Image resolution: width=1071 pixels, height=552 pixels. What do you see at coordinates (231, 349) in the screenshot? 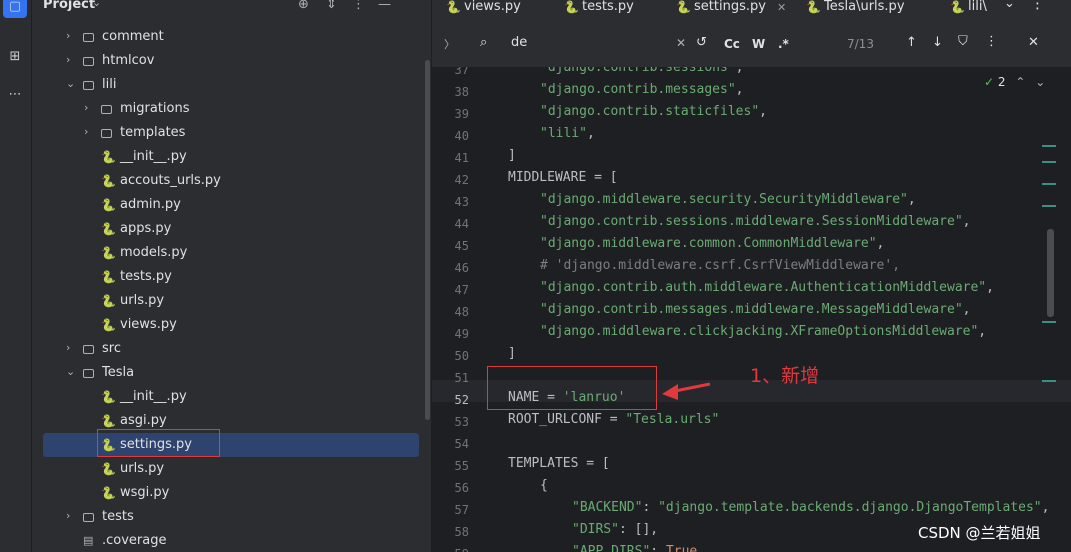
I see `tree-item: › src` at bounding box center [231, 349].